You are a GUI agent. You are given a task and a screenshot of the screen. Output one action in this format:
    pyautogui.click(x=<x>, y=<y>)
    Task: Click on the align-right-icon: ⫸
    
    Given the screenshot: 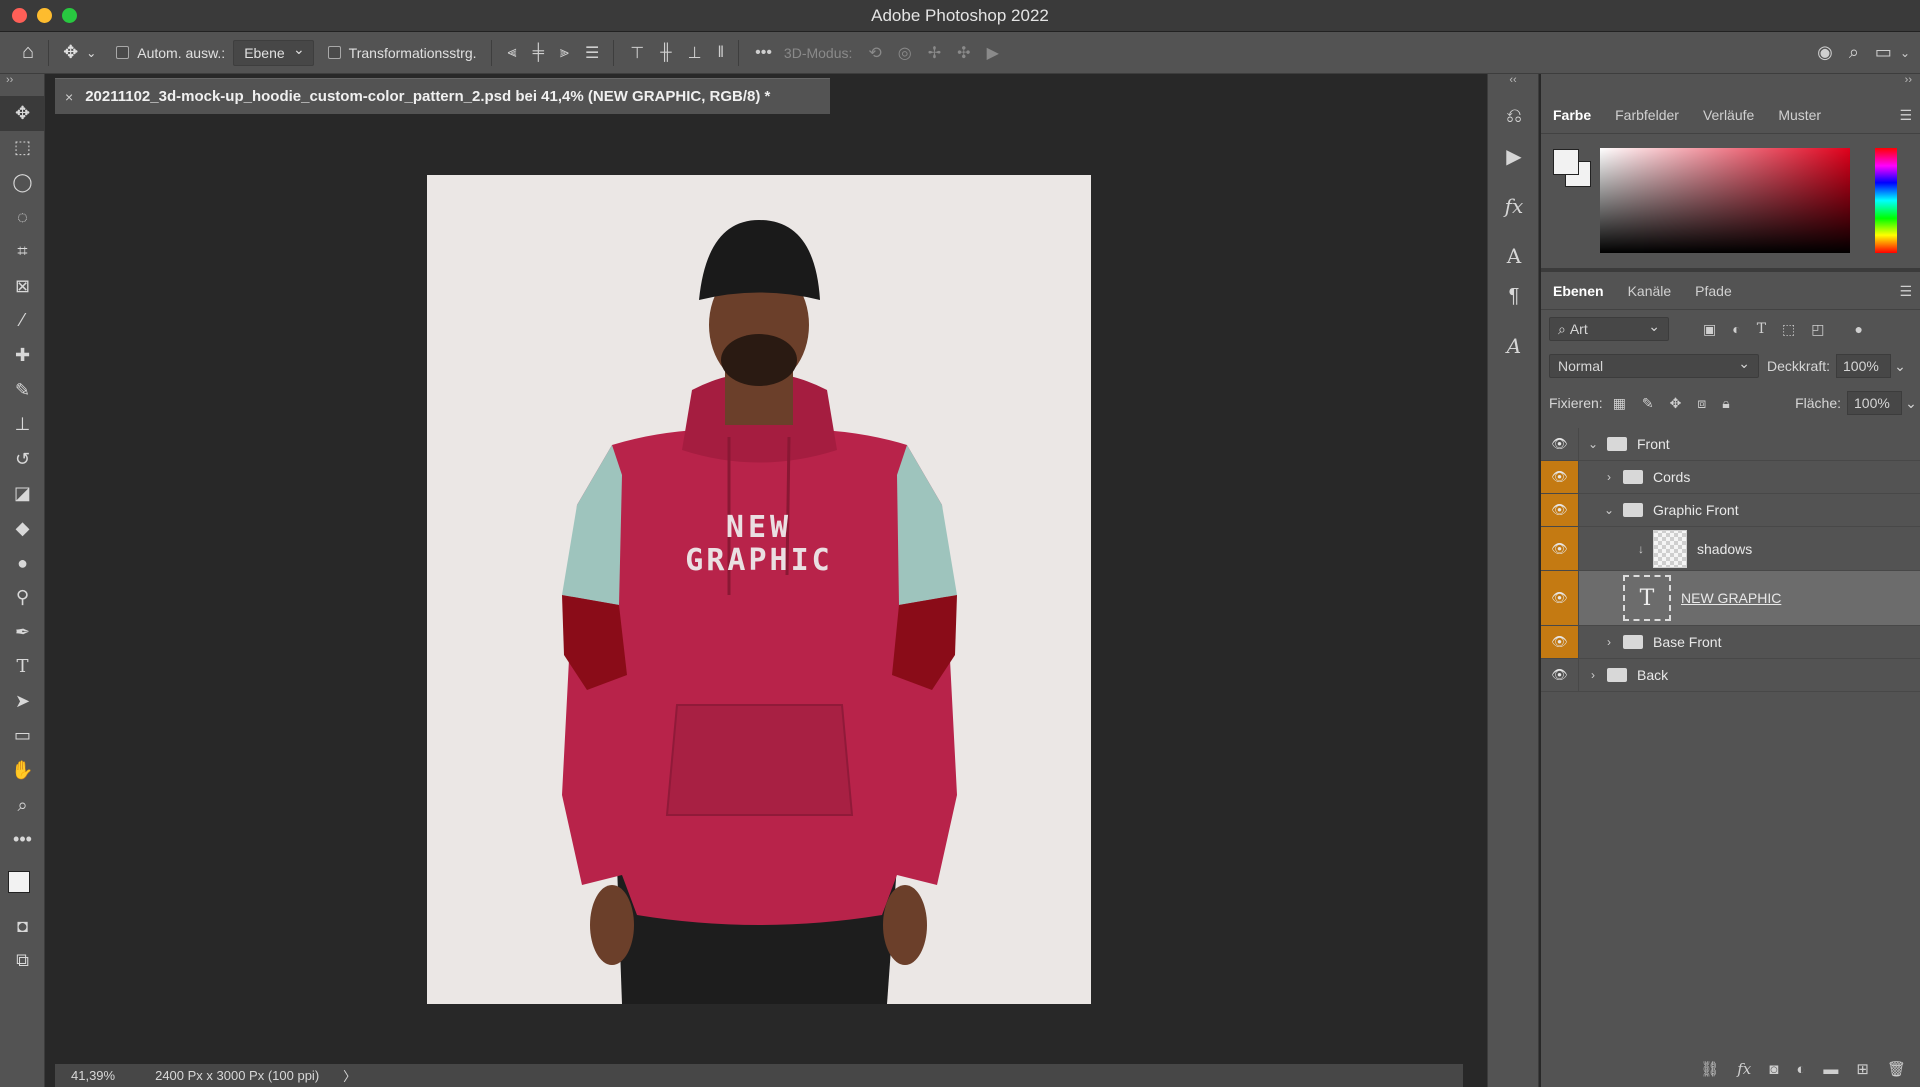 What is the action you would take?
    pyautogui.click(x=564, y=53)
    